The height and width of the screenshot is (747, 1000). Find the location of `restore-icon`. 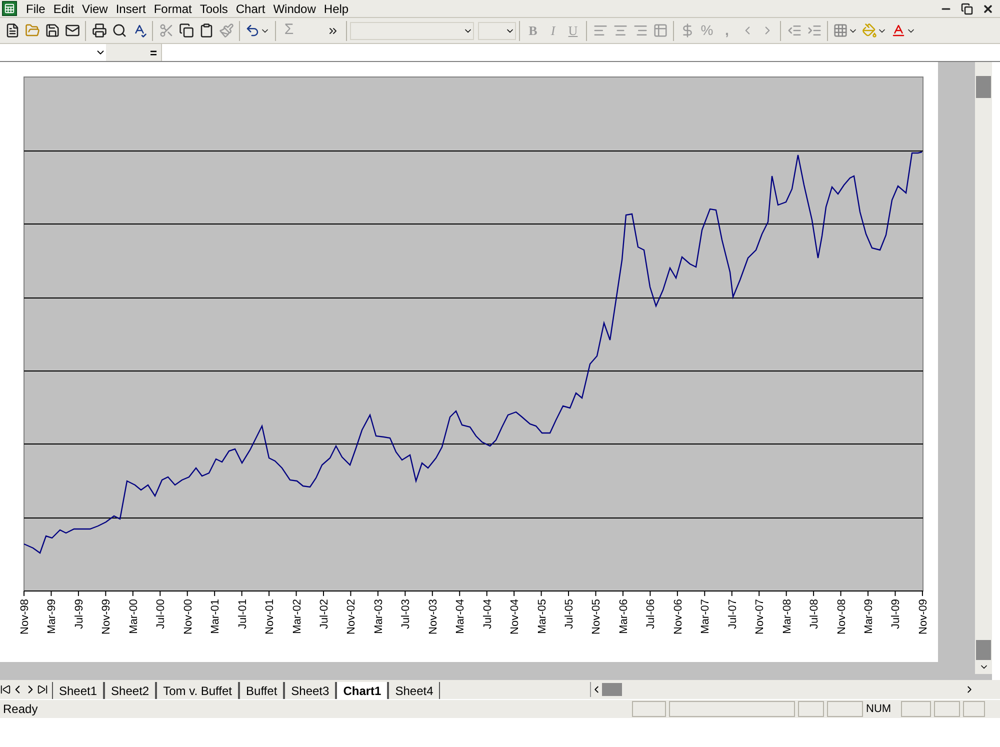

restore-icon is located at coordinates (967, 8).